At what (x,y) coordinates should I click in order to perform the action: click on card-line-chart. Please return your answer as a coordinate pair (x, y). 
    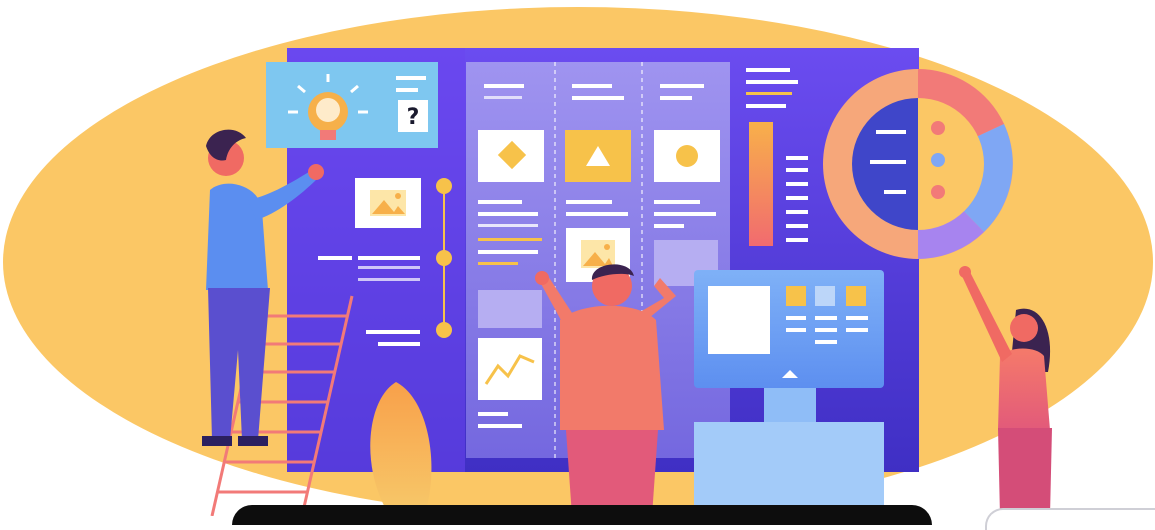
    Looking at the image, I should click on (510, 369).